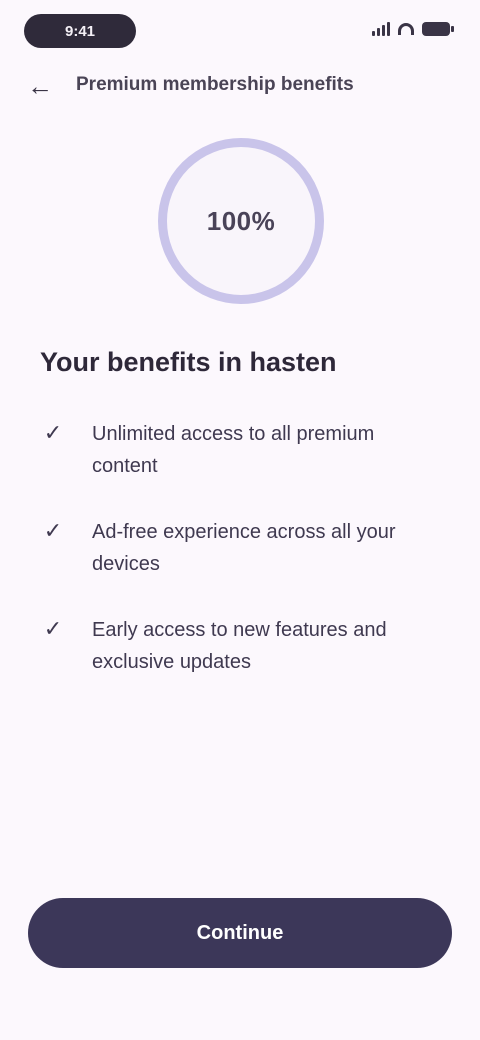  I want to click on continue-button: Continue, so click(240, 933).